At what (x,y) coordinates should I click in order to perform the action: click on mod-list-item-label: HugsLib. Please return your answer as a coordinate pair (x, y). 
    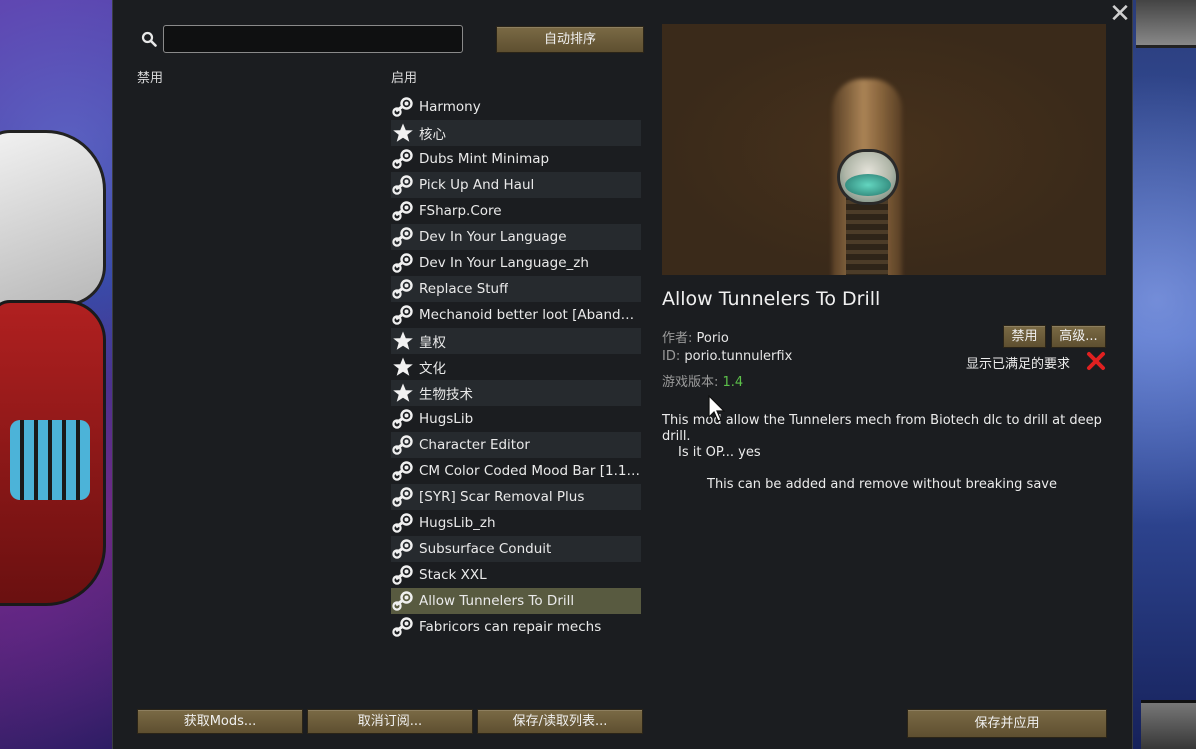
    Looking at the image, I should click on (446, 419).